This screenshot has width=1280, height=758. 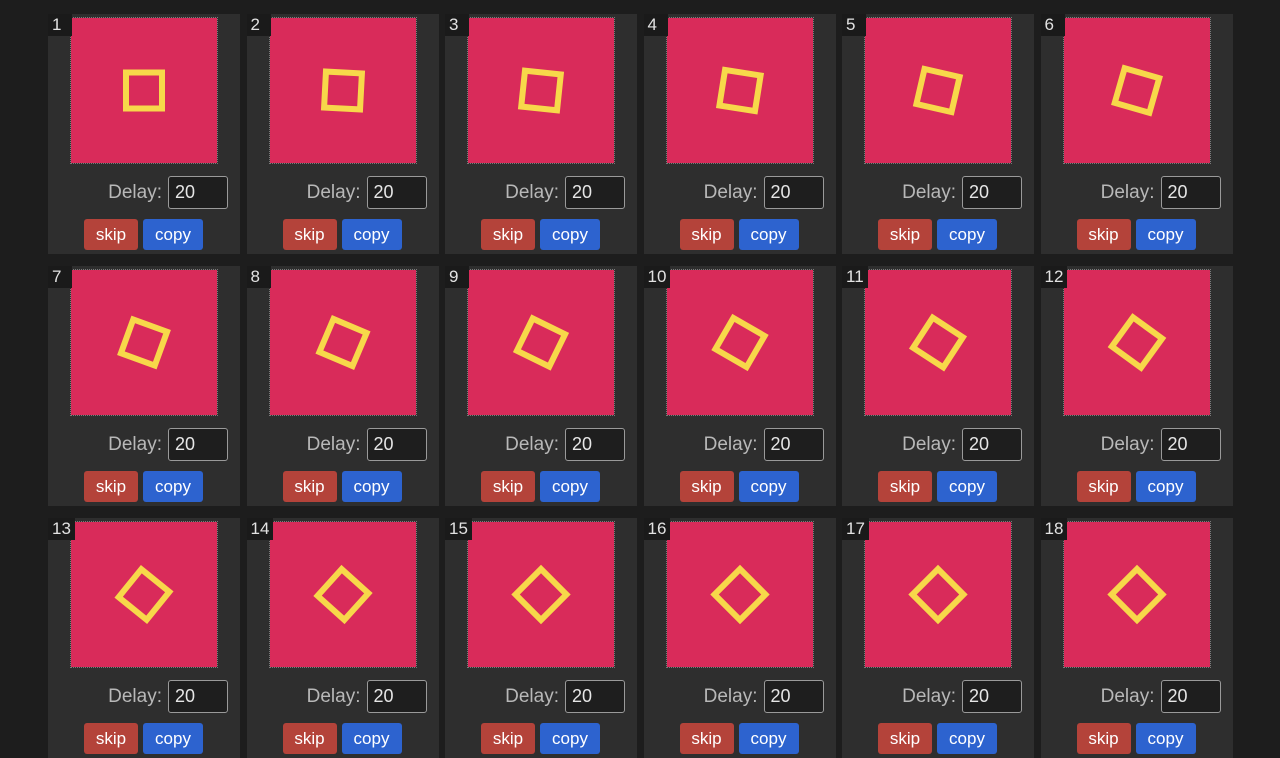 What do you see at coordinates (60, 277) in the screenshot?
I see `frame-number: 7` at bounding box center [60, 277].